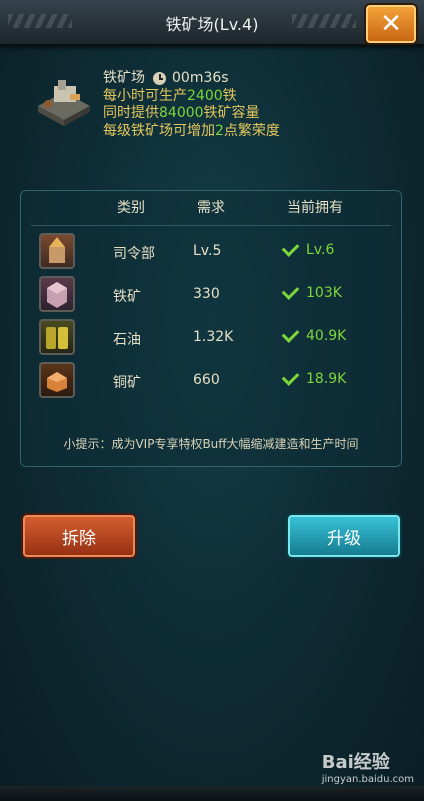 This screenshot has height=801, width=424. I want to click on requirement-row: 铜矿 660 18.9K, so click(211, 383).